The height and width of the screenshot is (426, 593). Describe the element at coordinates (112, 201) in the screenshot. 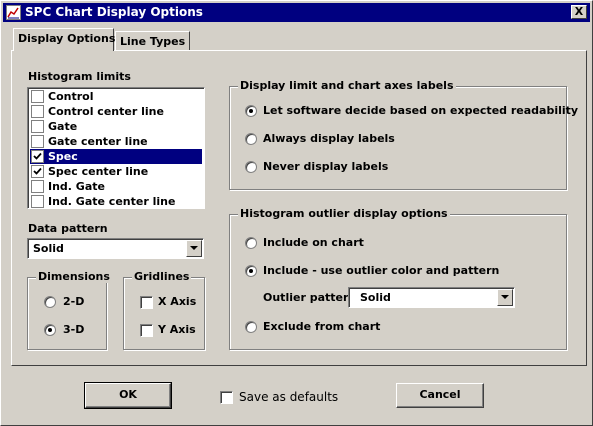

I see `list-item-label: Ind. Gate center line` at that location.